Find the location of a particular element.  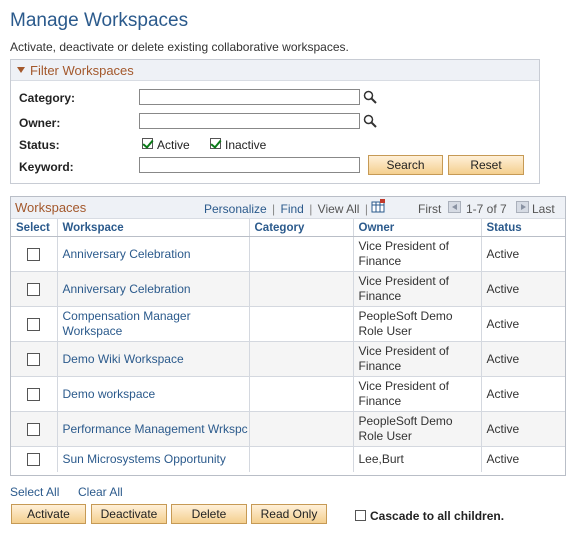

owner-cell: Lee,Burt is located at coordinates (417, 459).